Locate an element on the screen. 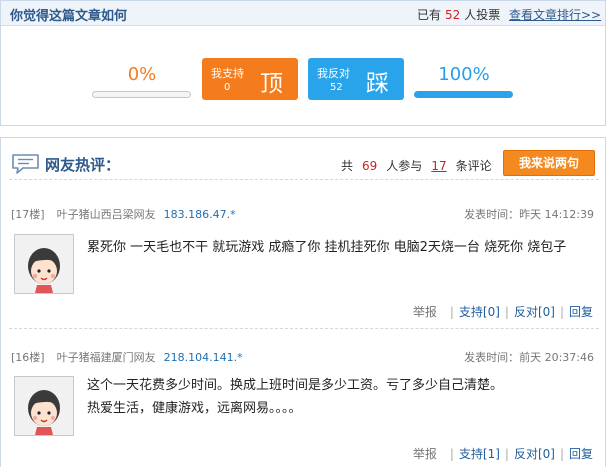 The image size is (609, 467). oppose-progress-bar is located at coordinates (463, 94).